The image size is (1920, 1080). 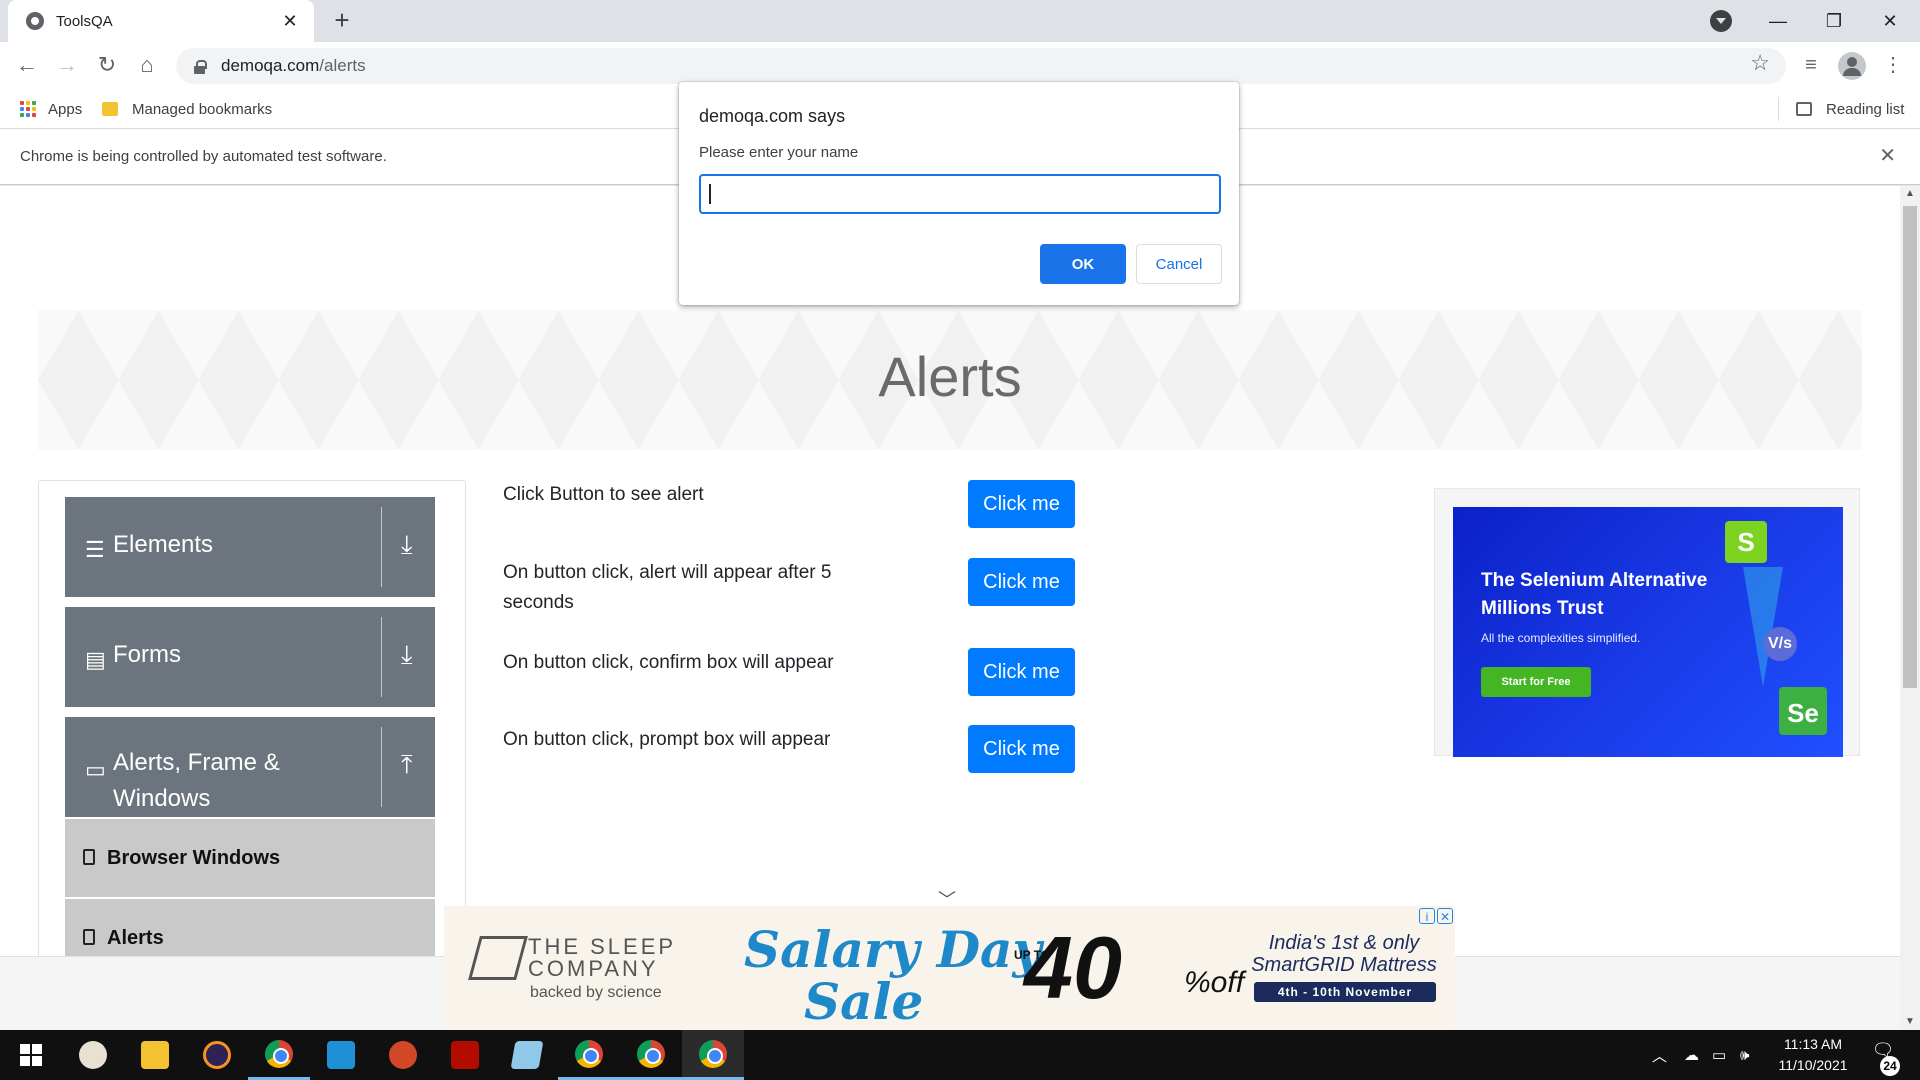 I want to click on ad-headline: The Selenium Alternative Millions Trust, so click(x=1594, y=594).